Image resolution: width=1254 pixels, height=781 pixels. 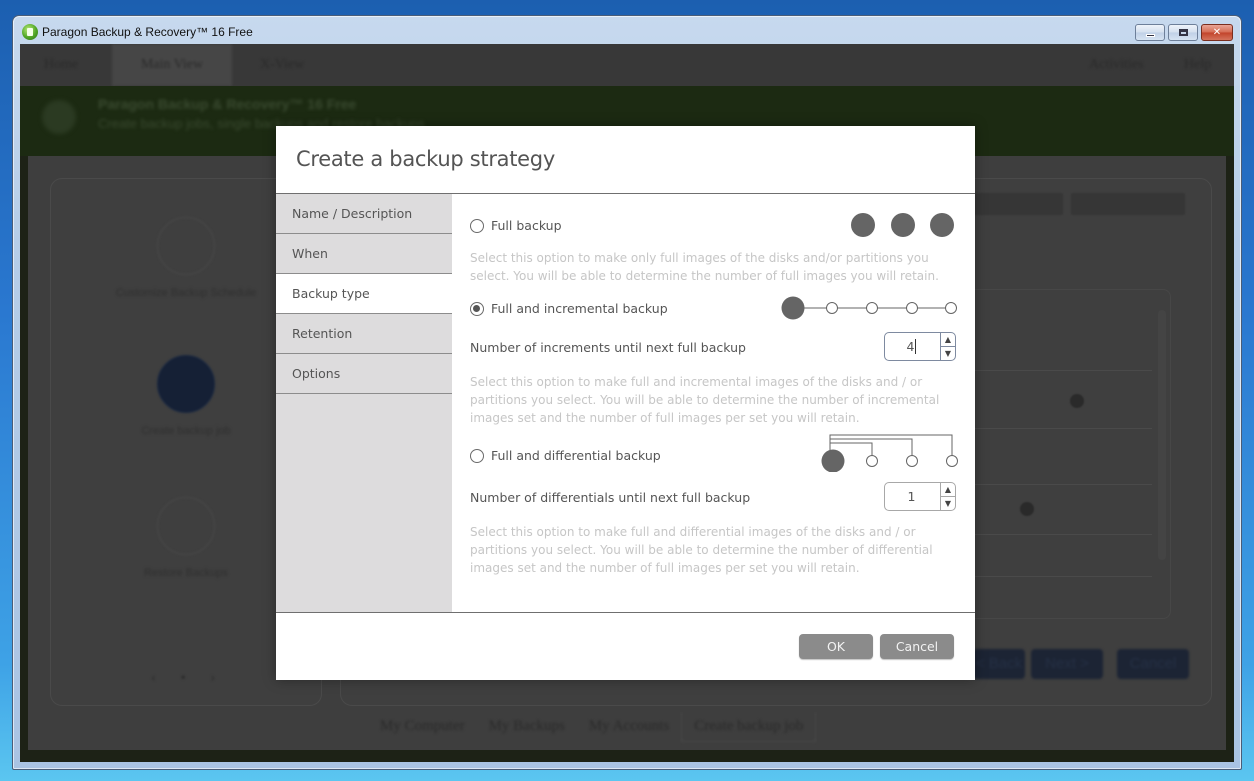 I want to click on maximize-icon, so click(x=1183, y=32).